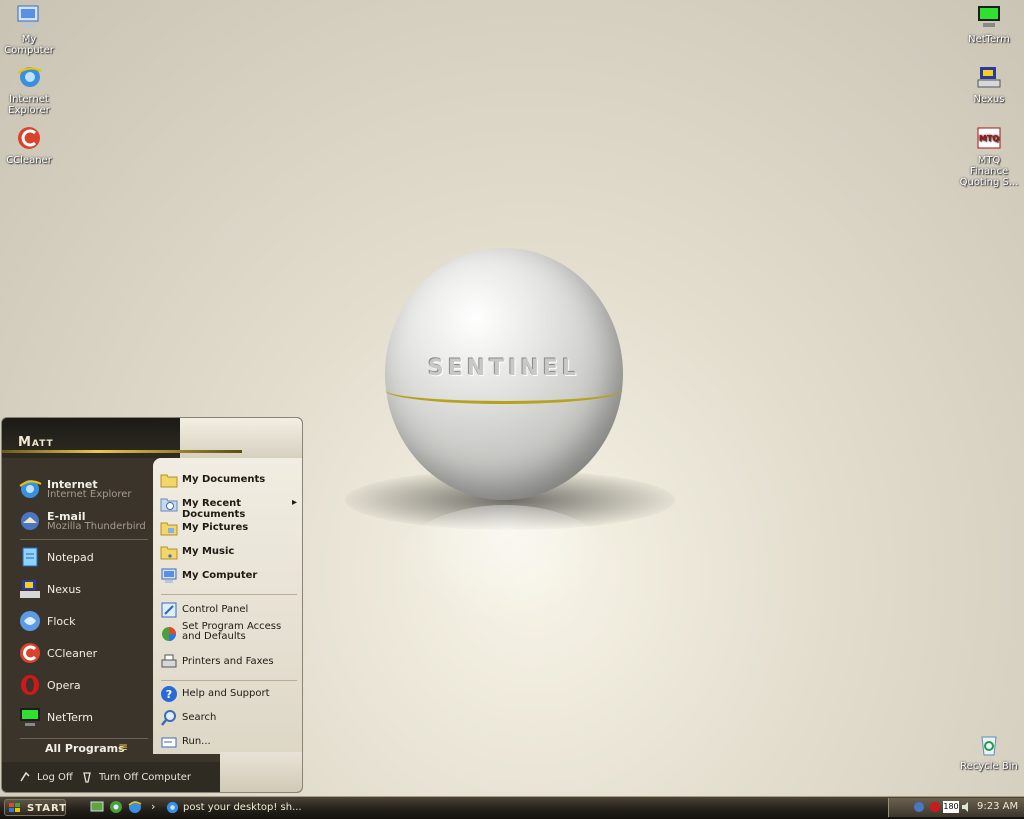 The width and height of the screenshot is (1024, 819). I want to click on place-help-support: ? Help and Support, so click(230, 695).